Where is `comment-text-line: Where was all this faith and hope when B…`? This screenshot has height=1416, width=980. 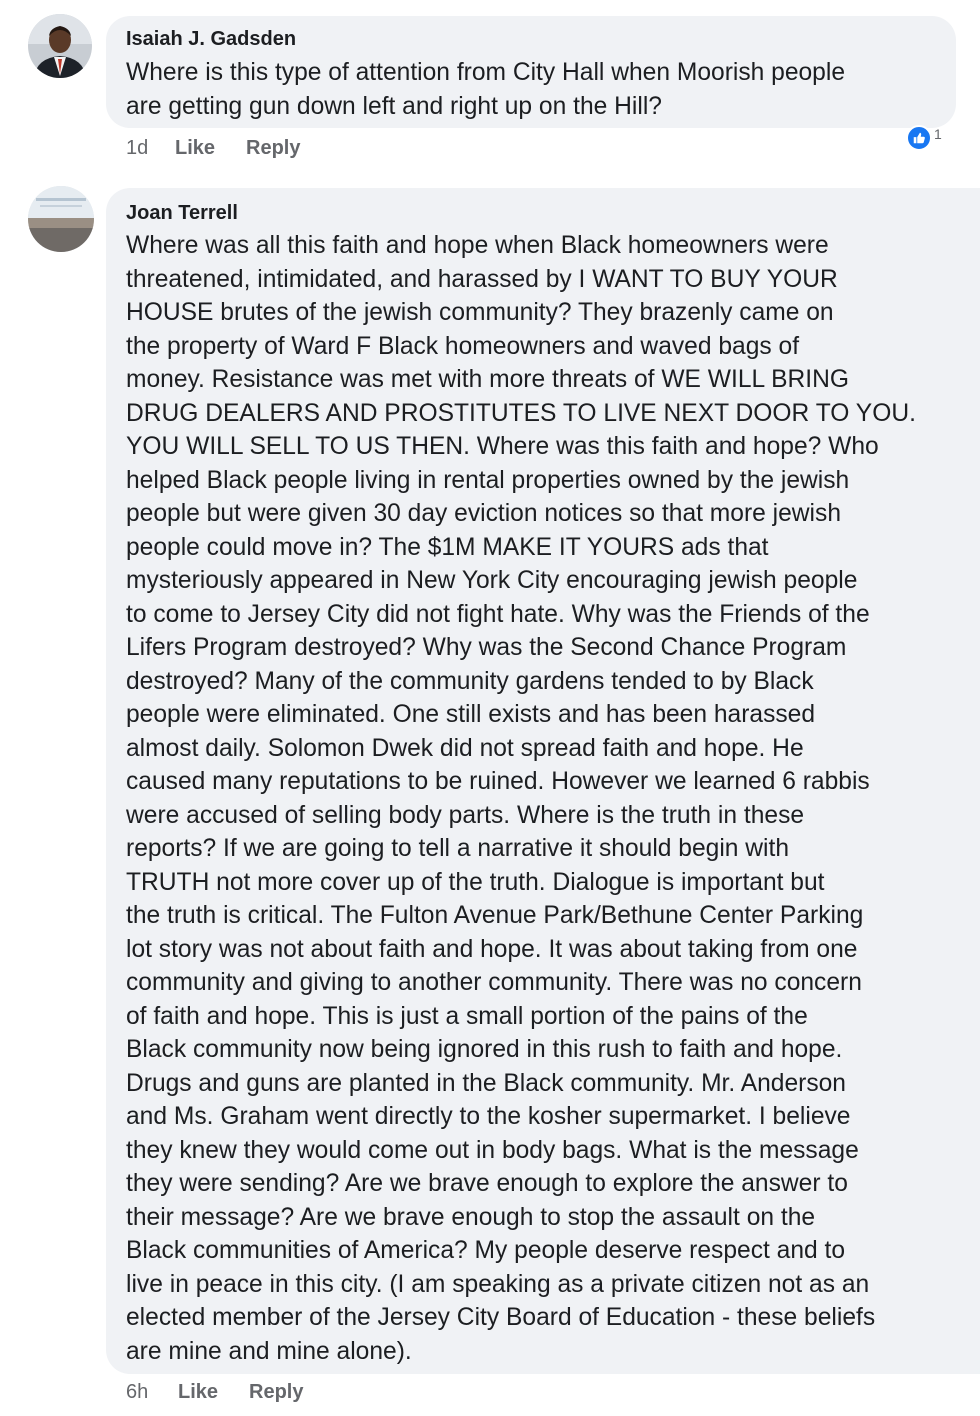
comment-text-line: Where was all this faith and hope when B… is located at coordinates (477, 245).